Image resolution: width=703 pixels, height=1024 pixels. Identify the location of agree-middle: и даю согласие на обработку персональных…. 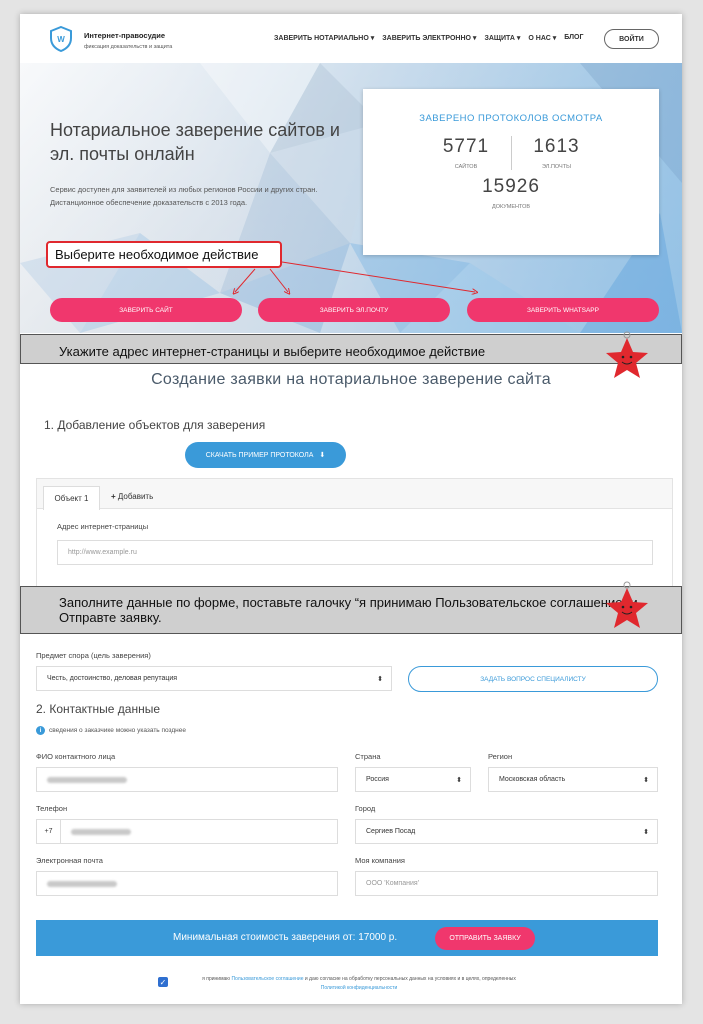
(410, 979).